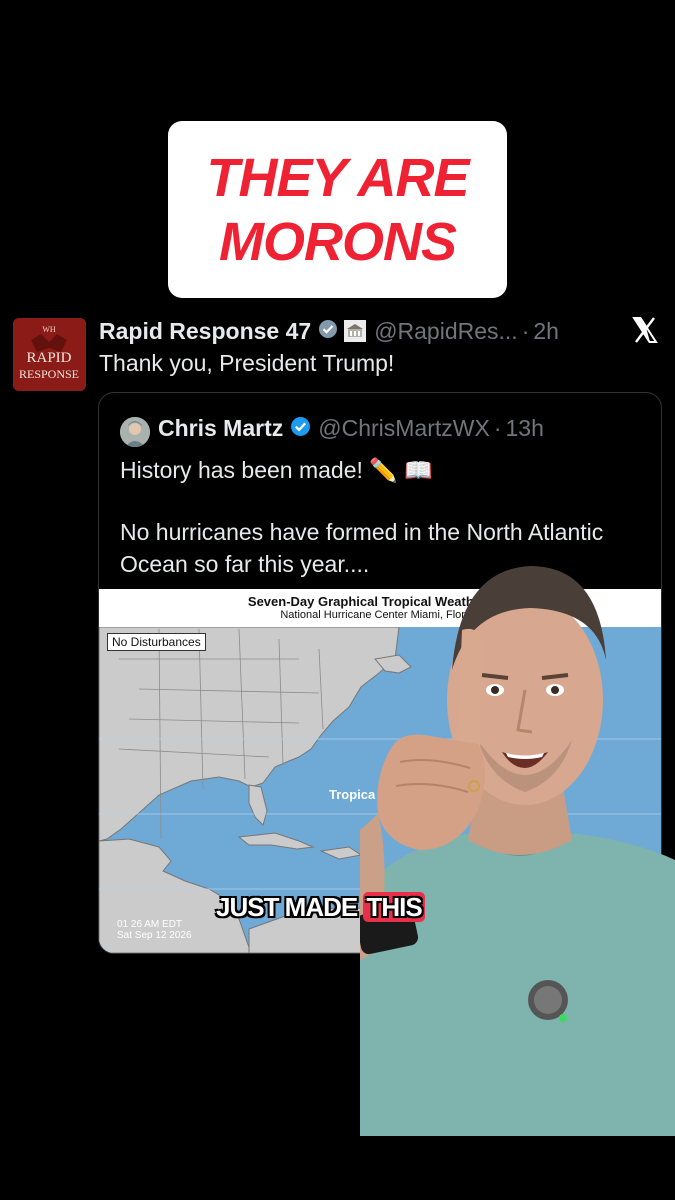 Image resolution: width=675 pixels, height=1200 pixels. What do you see at coordinates (49, 329) in the screenshot?
I see `svg-text: WH` at bounding box center [49, 329].